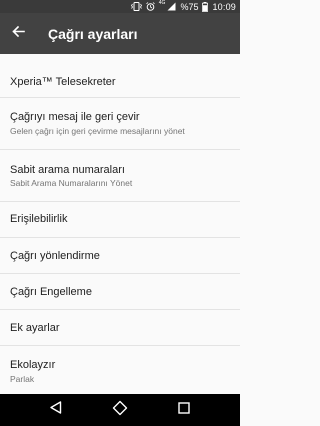 This screenshot has height=426, width=320. I want to click on home-circle-icon, so click(120, 410).